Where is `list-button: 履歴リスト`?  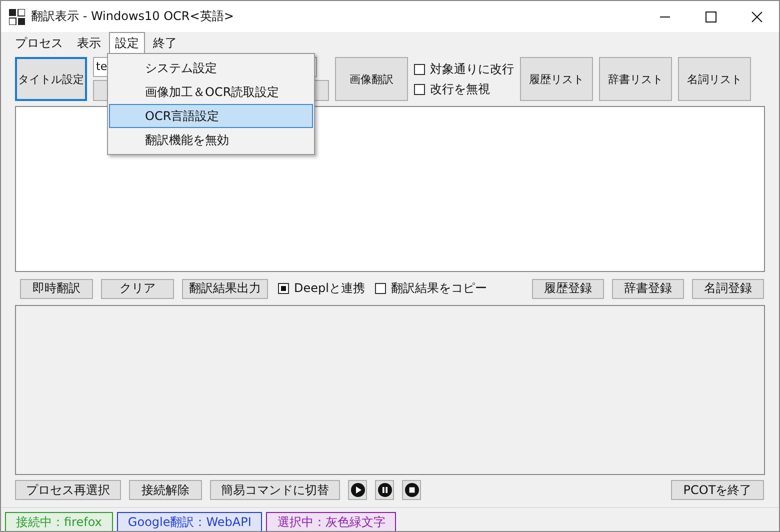 list-button: 履歴リスト is located at coordinates (556, 79).